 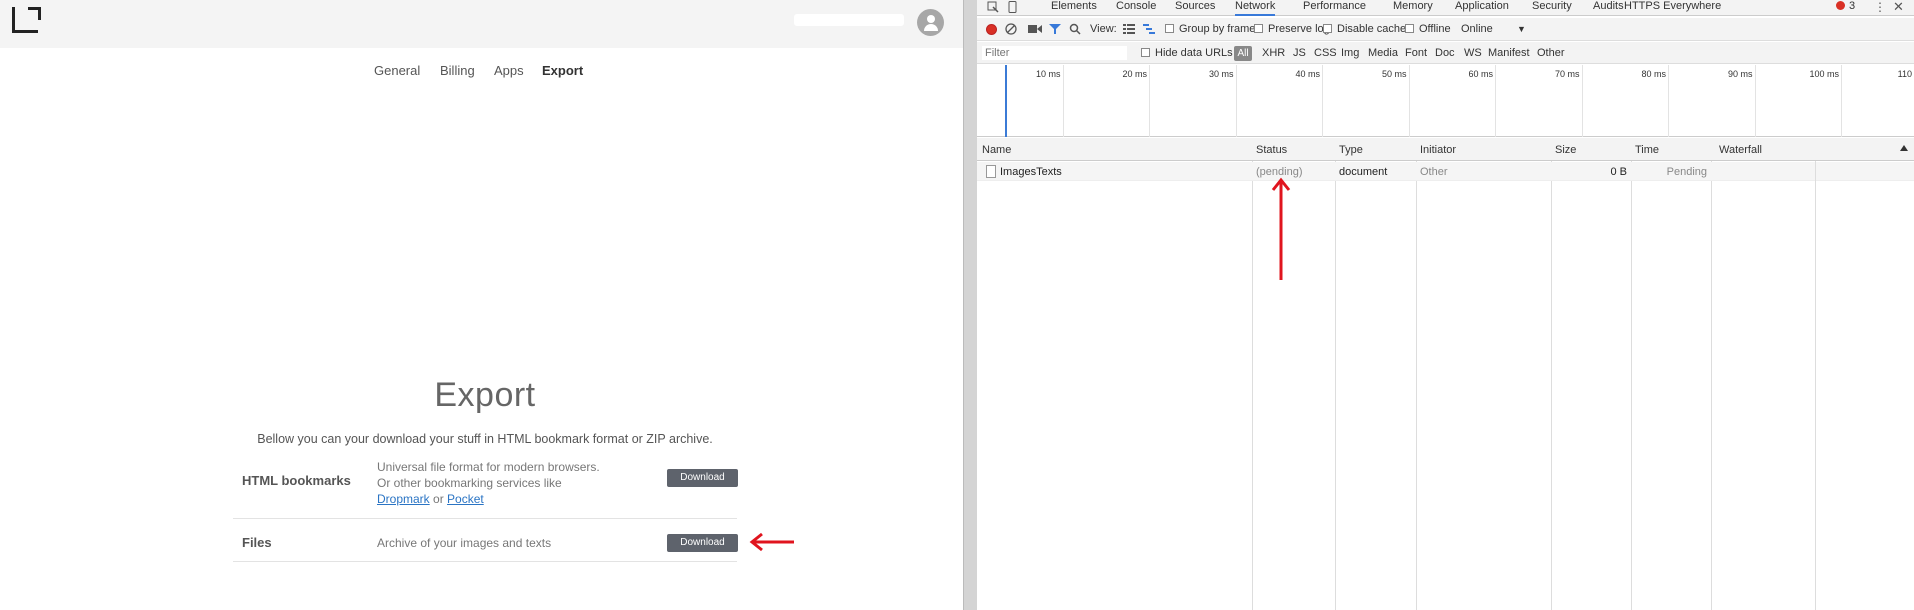 What do you see at coordinates (1145, 52) in the screenshot?
I see `hide-data-urls-checkbox` at bounding box center [1145, 52].